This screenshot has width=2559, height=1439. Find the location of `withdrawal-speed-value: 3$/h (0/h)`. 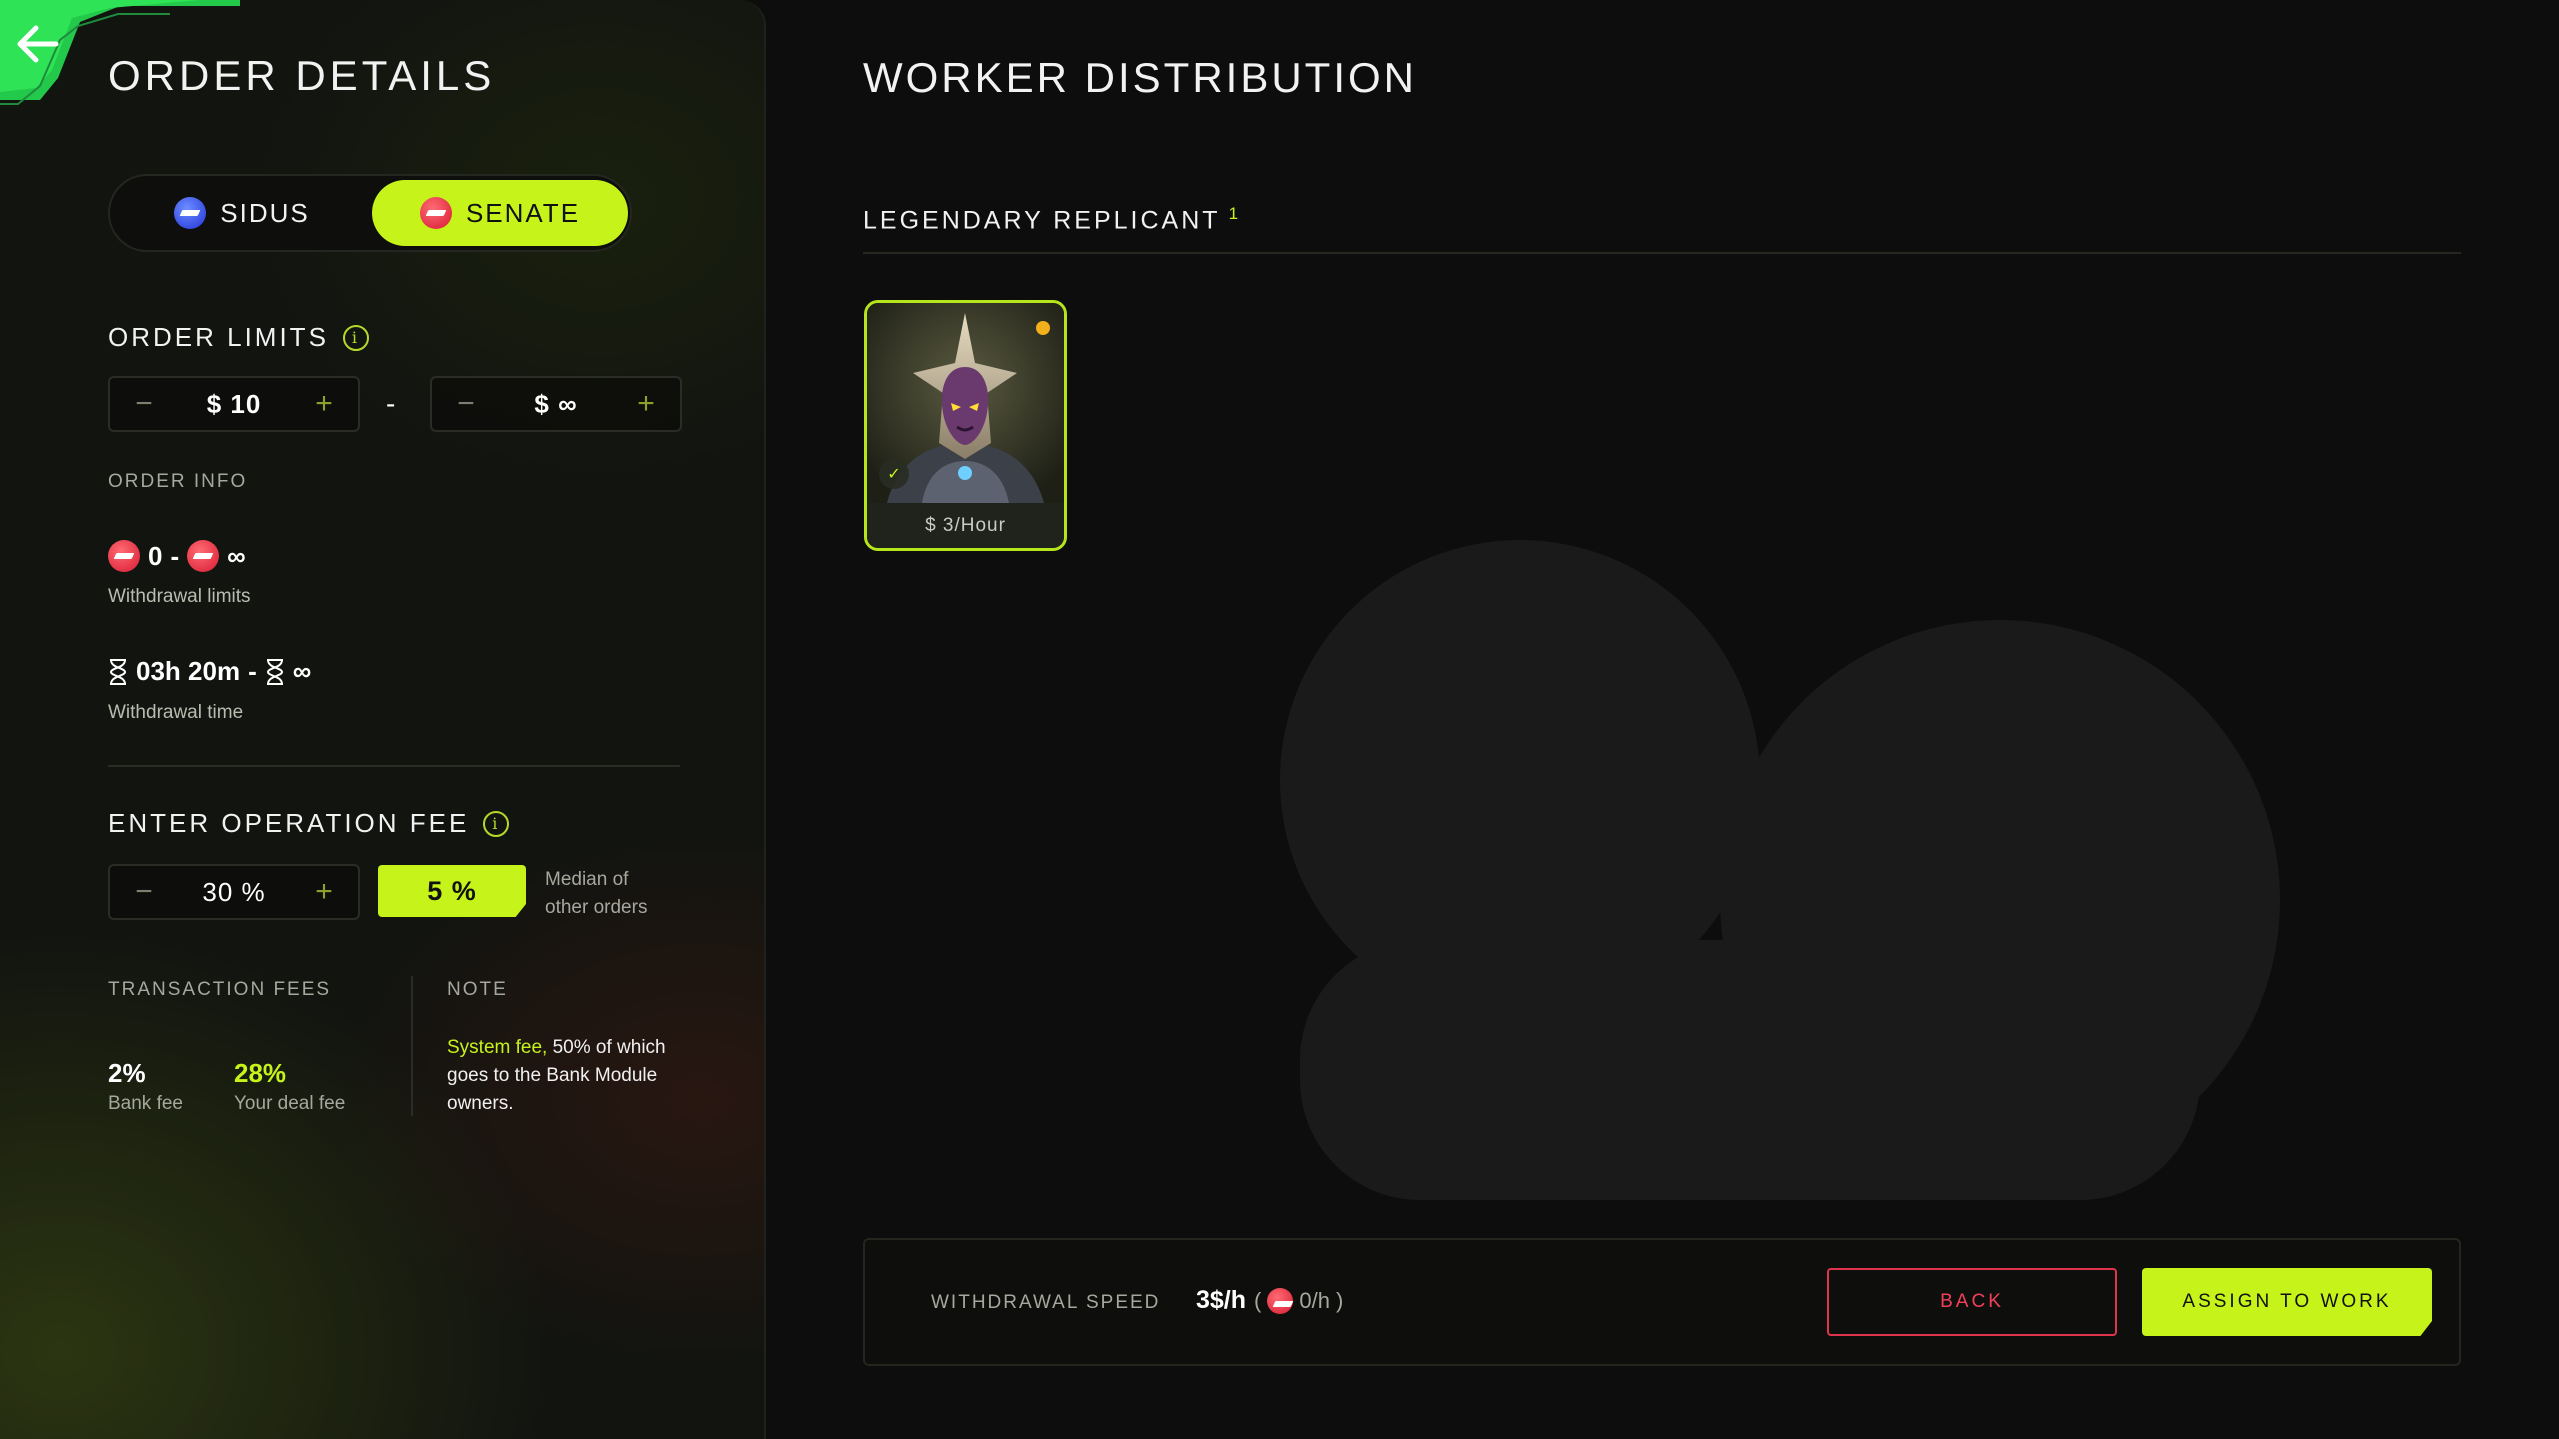

withdrawal-speed-value: 3$/h (0/h) is located at coordinates (1269, 1300).